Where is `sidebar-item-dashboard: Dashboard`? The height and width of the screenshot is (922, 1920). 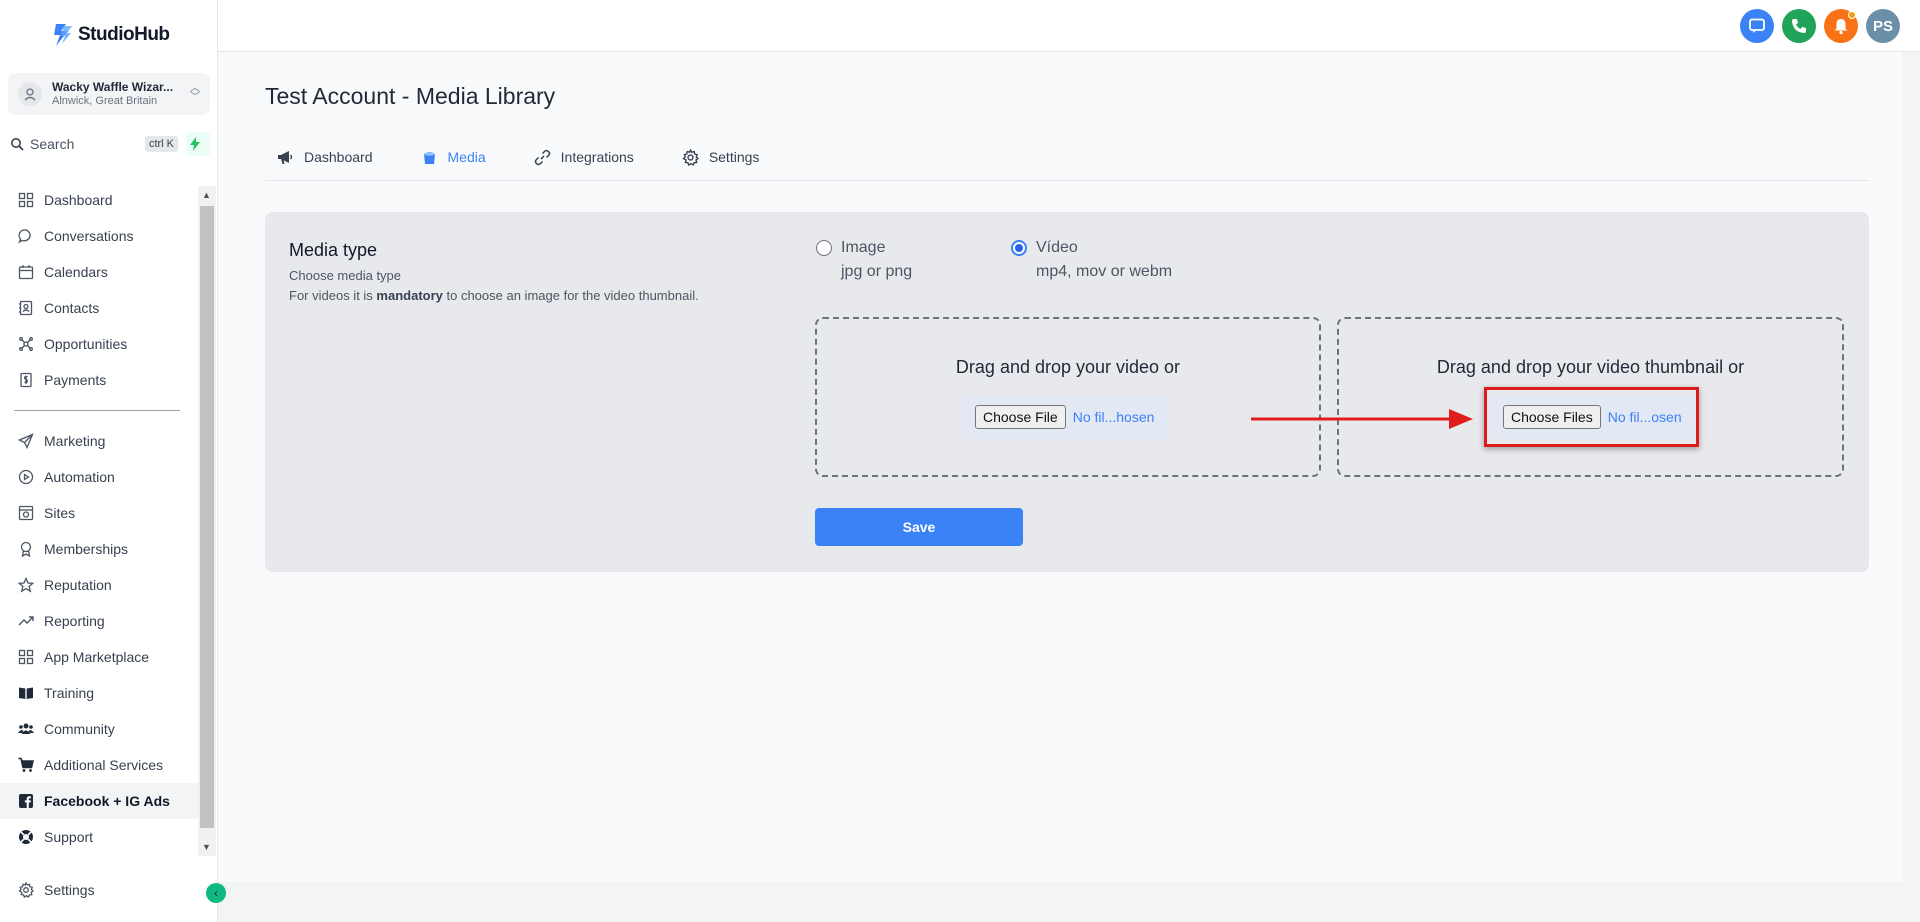 sidebar-item-dashboard: Dashboard is located at coordinates (99, 200).